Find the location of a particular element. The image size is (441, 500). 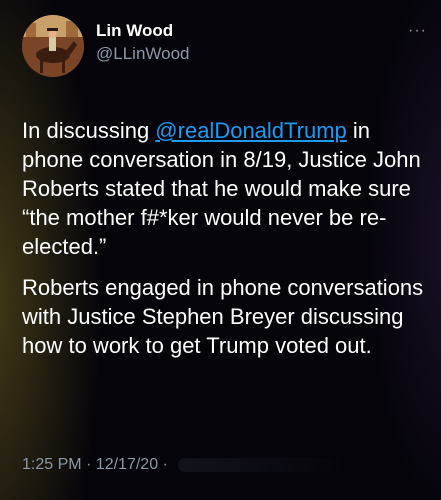

tweet-meta: 1:25 PM · 12/17/20 · is located at coordinates (185, 465).